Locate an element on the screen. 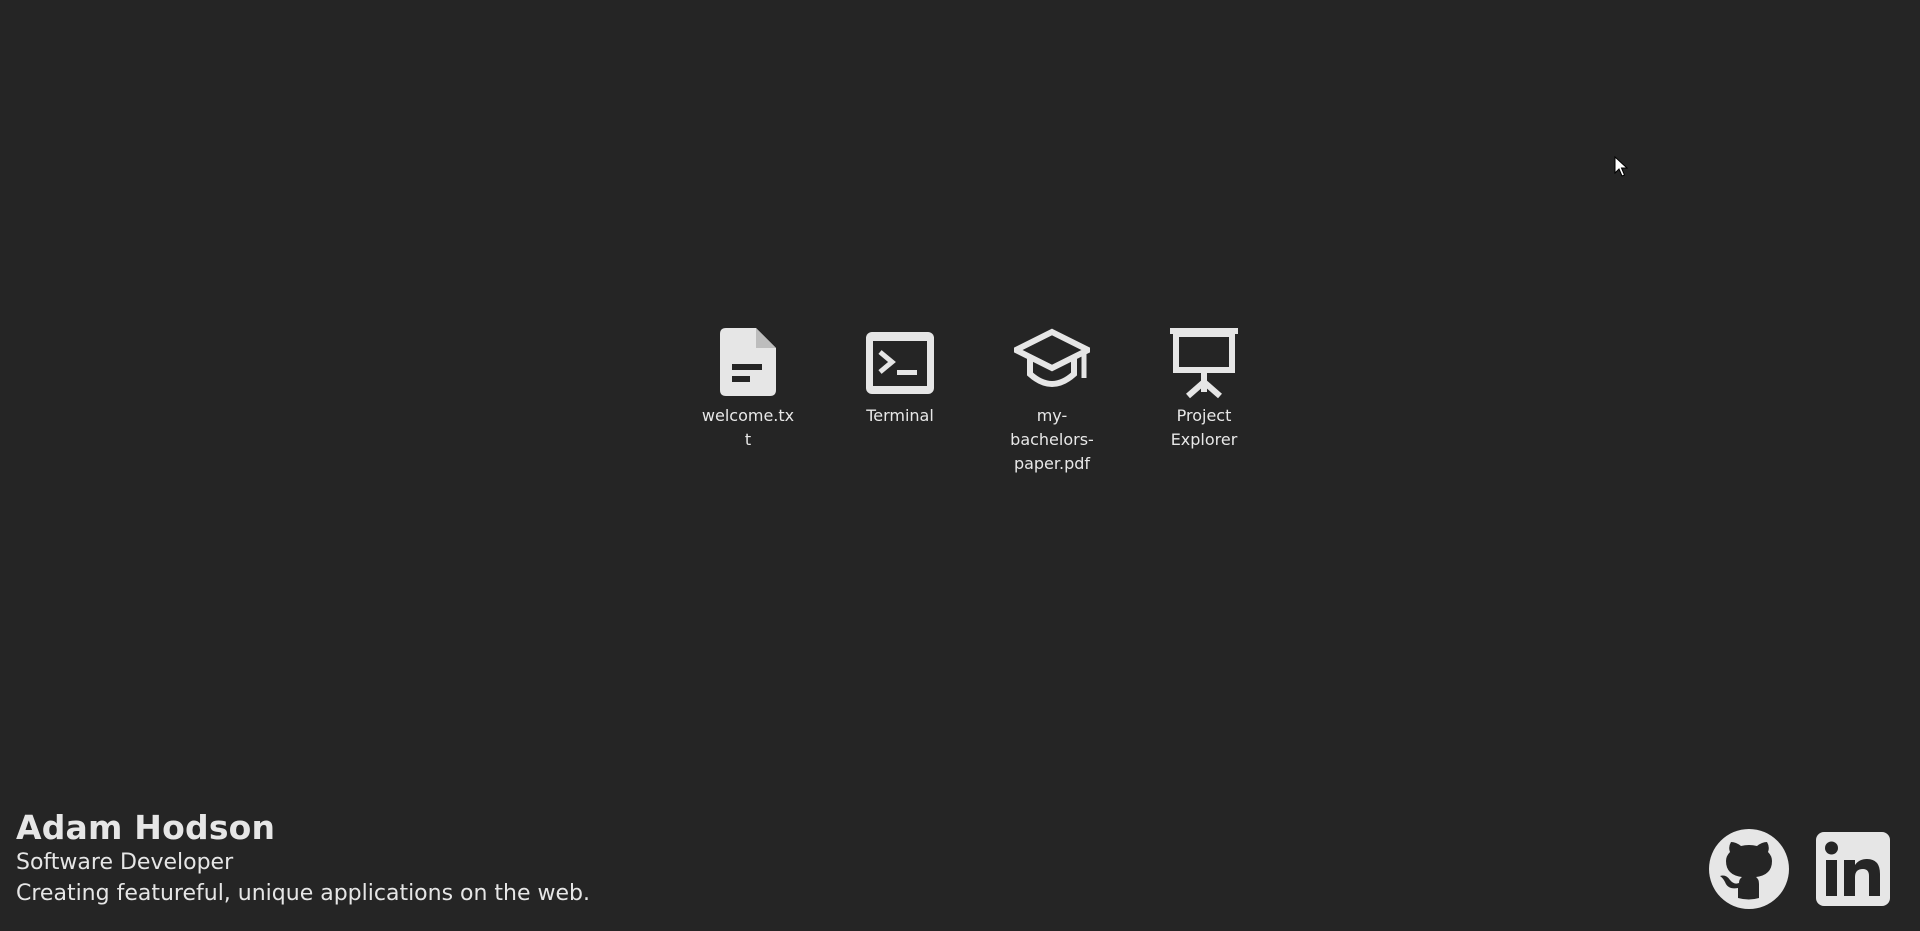 The image size is (1920, 931). desktop-item-welcome-txt: welcome.txt is located at coordinates (748, 399).